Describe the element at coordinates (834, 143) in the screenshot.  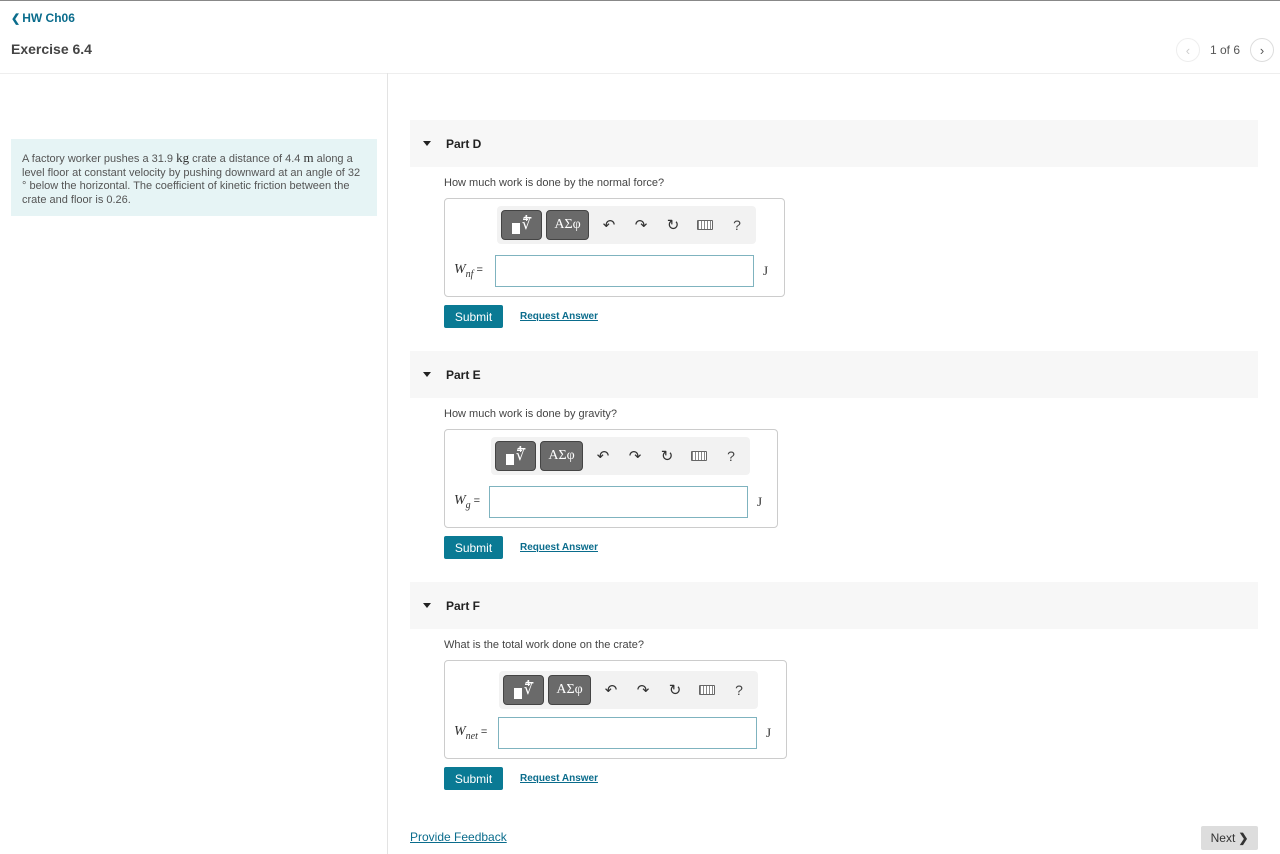
I see `part-d-header: Part D` at that location.